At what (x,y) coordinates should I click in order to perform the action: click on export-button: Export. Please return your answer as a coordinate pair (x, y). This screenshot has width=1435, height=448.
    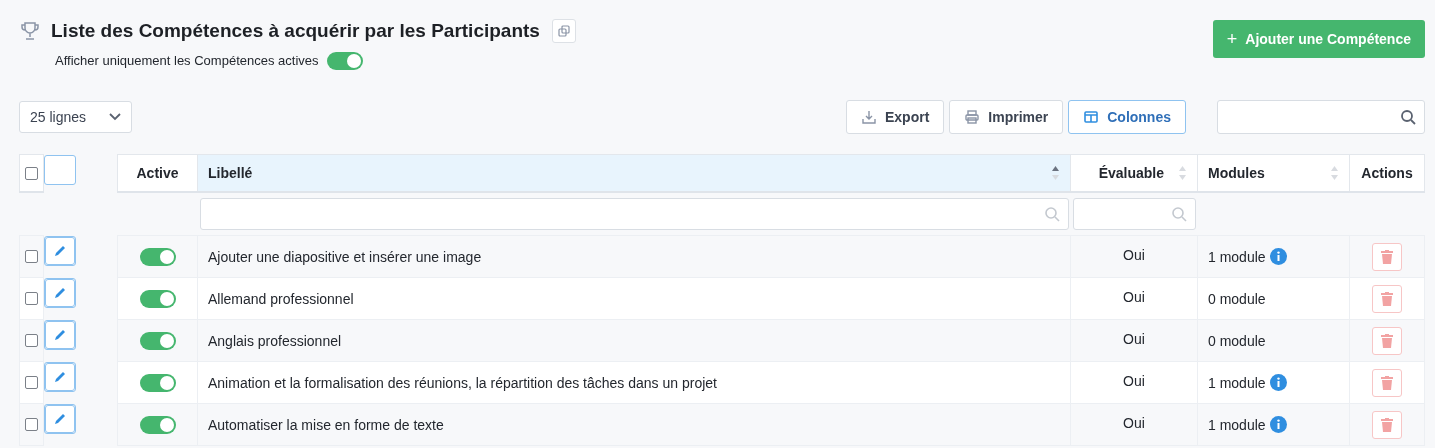
    Looking at the image, I should click on (895, 117).